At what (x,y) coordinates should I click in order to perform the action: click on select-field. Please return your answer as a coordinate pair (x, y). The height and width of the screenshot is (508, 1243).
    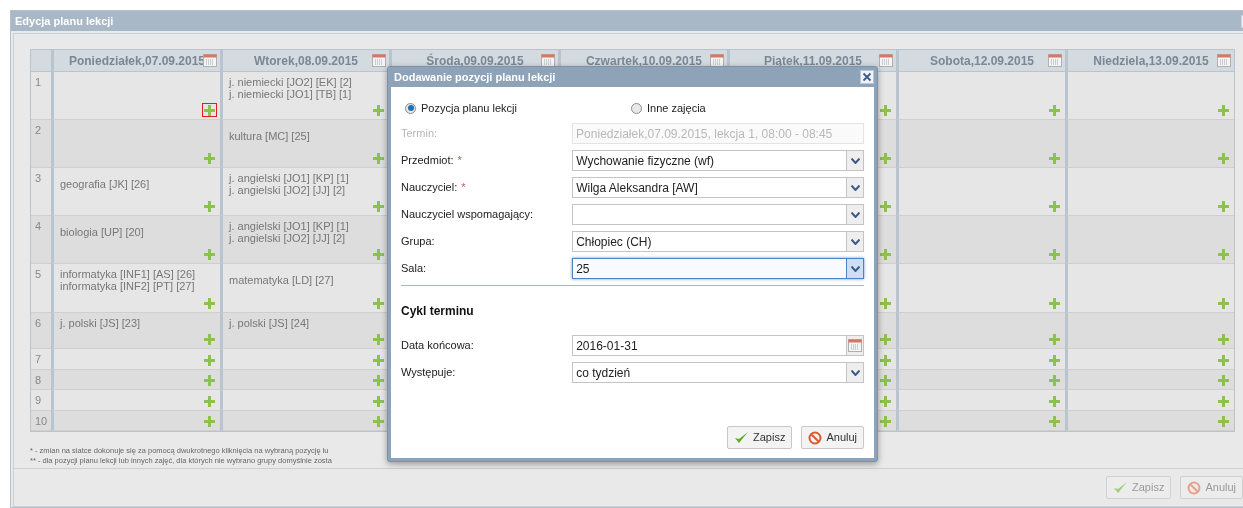
    Looking at the image, I should click on (718, 214).